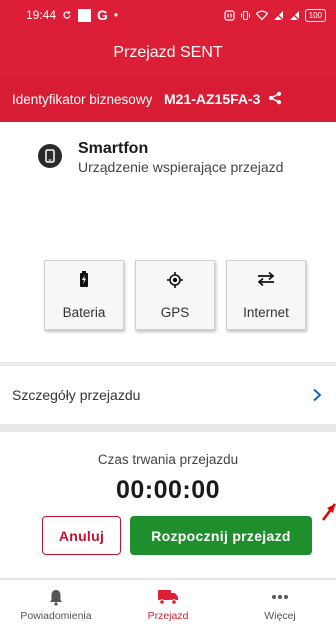  Describe the element at coordinates (168, 597) in the screenshot. I see `truck-icon` at that location.